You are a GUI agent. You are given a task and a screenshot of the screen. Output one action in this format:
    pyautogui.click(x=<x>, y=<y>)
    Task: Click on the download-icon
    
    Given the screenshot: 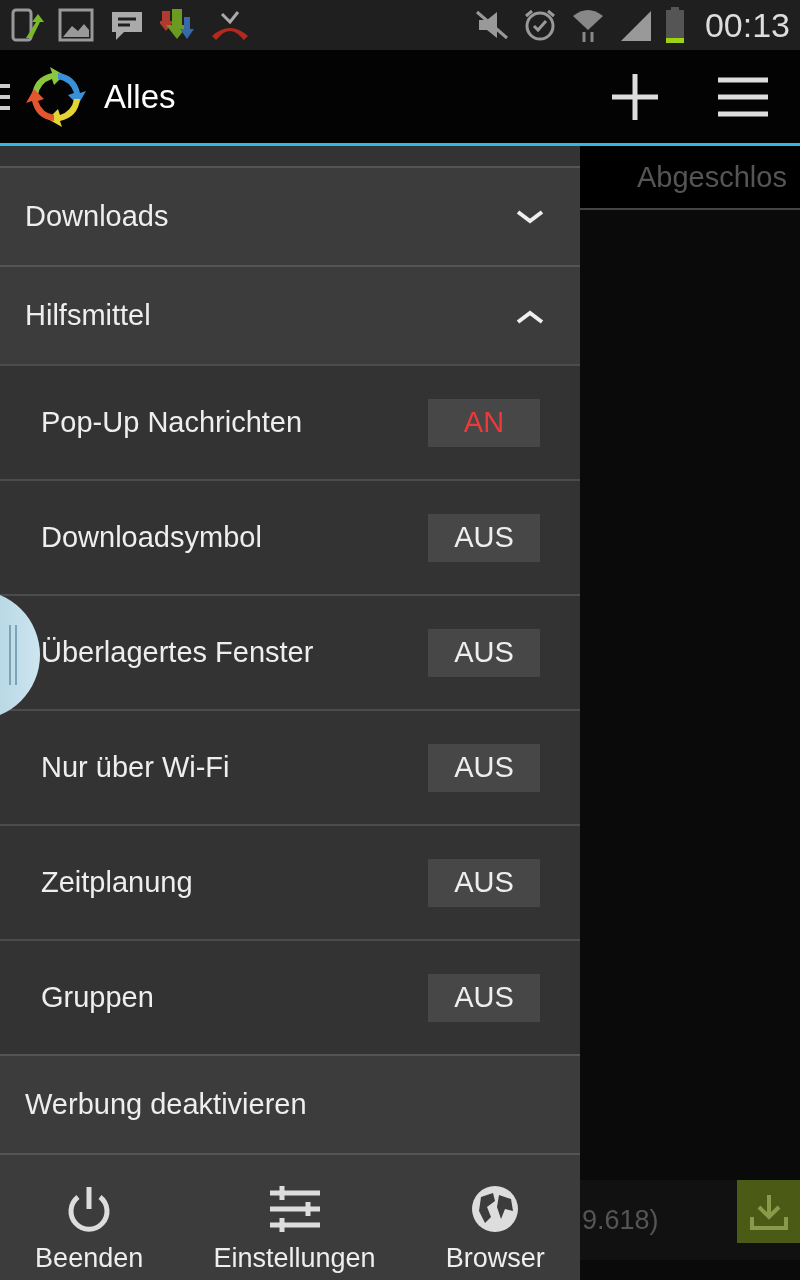 What is the action you would take?
    pyautogui.click(x=768, y=1211)
    